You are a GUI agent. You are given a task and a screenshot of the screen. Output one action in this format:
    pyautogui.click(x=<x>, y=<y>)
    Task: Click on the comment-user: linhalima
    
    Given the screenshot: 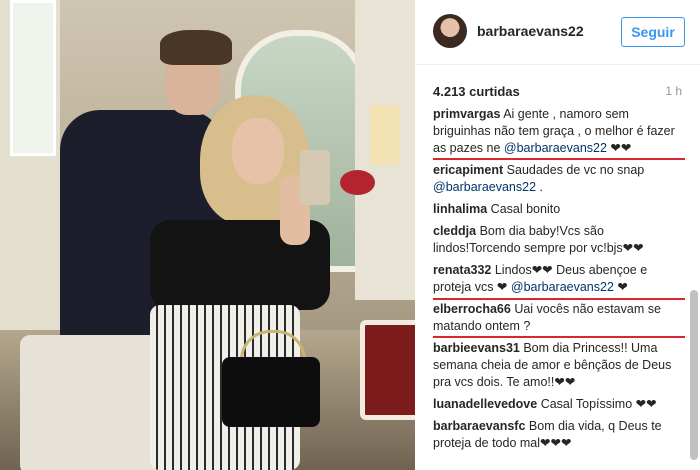 What is the action you would take?
    pyautogui.click(x=460, y=209)
    